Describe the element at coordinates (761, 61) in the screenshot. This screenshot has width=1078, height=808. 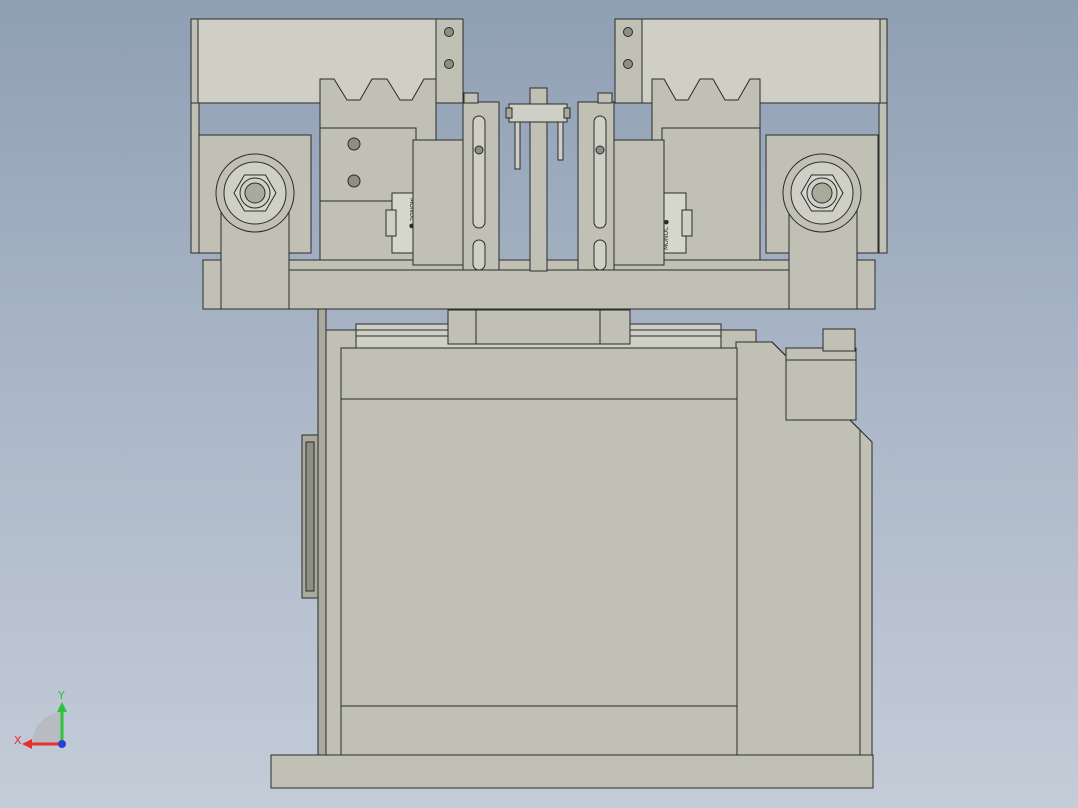
I see `right-gripper-frame-inner` at that location.